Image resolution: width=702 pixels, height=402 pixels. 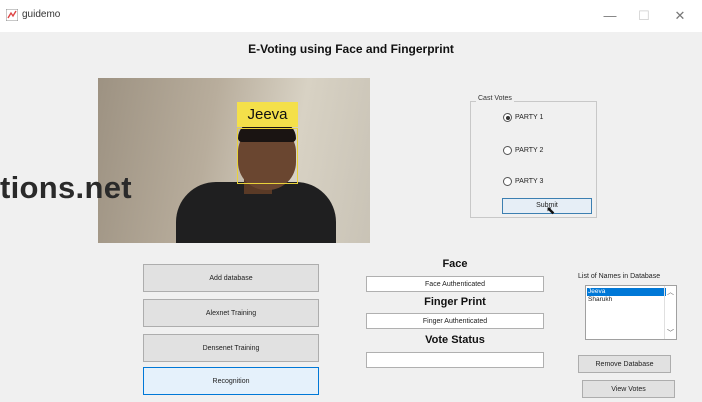 What do you see at coordinates (455, 284) in the screenshot?
I see `face-status-field: Face Authenticated` at bounding box center [455, 284].